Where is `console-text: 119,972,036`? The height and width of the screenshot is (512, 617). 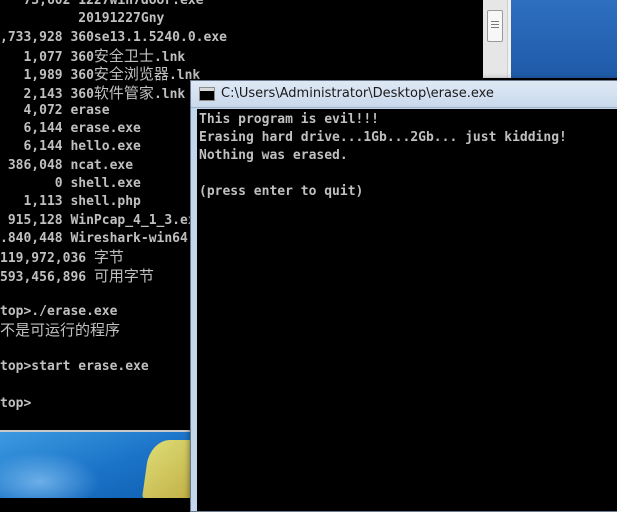
console-text: 119,972,036 is located at coordinates (47, 259).